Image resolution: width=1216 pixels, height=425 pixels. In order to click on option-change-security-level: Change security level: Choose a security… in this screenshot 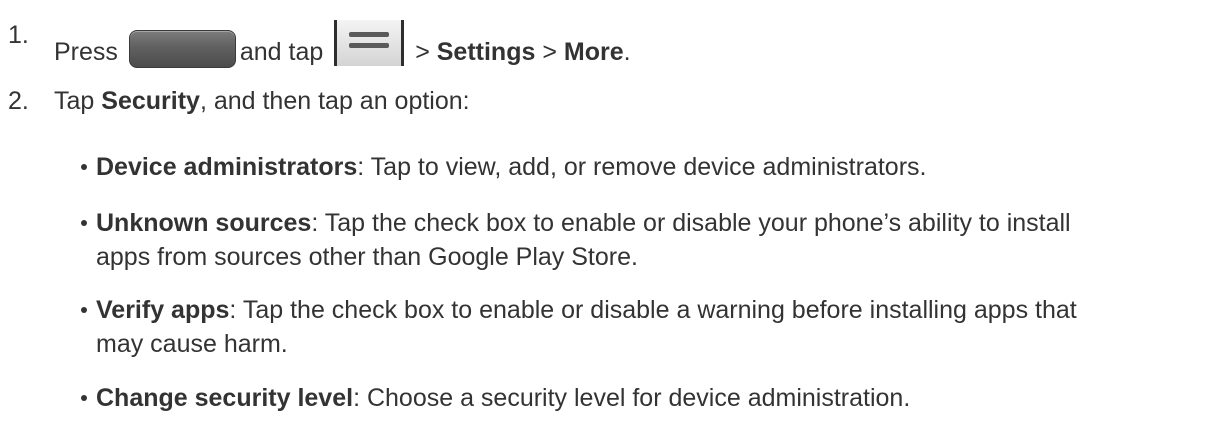, I will do `click(638, 398)`.